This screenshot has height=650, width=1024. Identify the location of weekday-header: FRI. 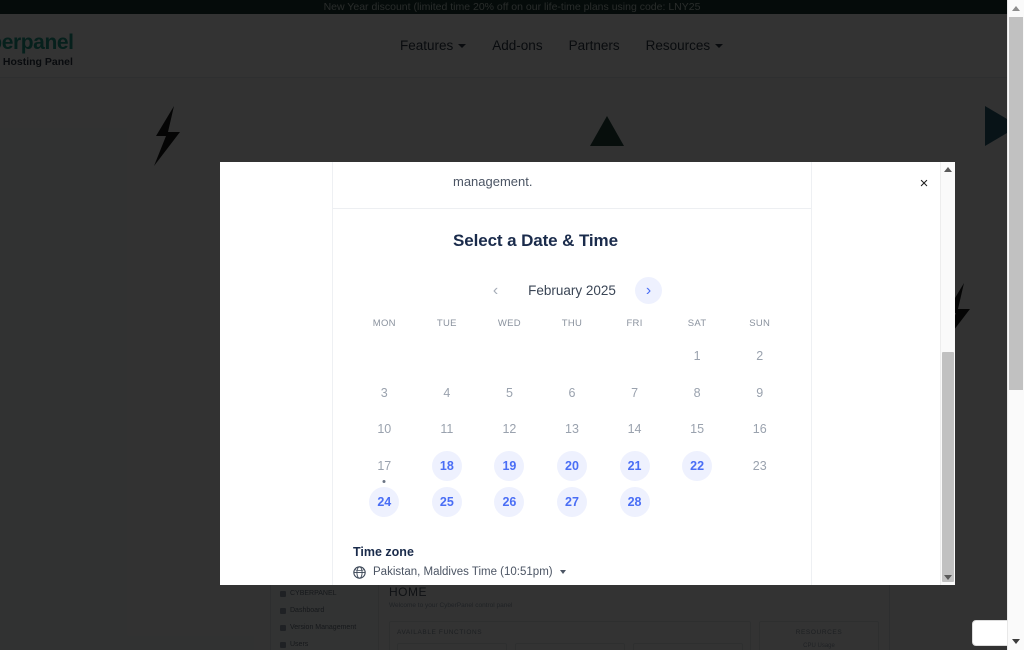
(634, 323).